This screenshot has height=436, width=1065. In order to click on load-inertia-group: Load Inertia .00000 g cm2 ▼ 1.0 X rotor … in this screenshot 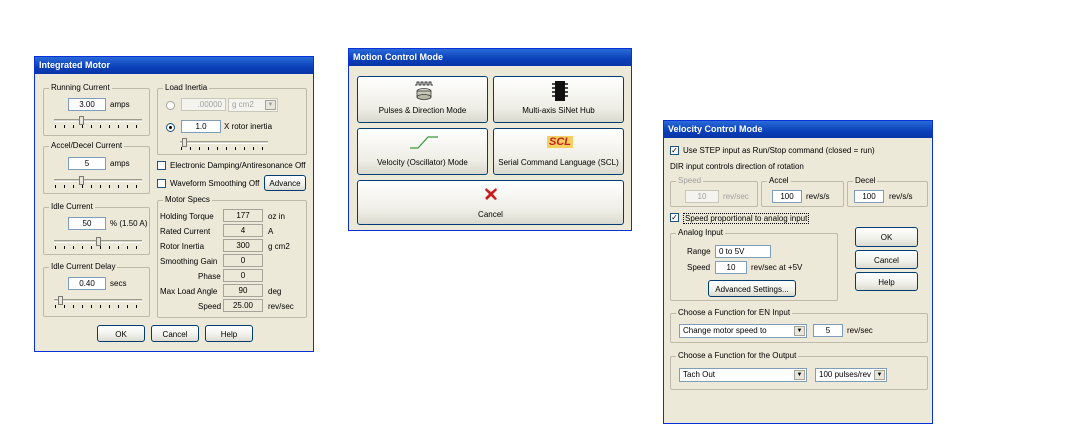, I will do `click(232, 119)`.